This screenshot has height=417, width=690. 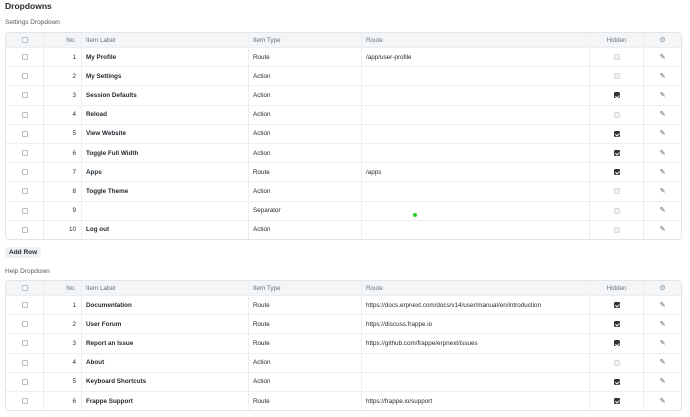 I want to click on add-row-button: Add Row, so click(x=23, y=252).